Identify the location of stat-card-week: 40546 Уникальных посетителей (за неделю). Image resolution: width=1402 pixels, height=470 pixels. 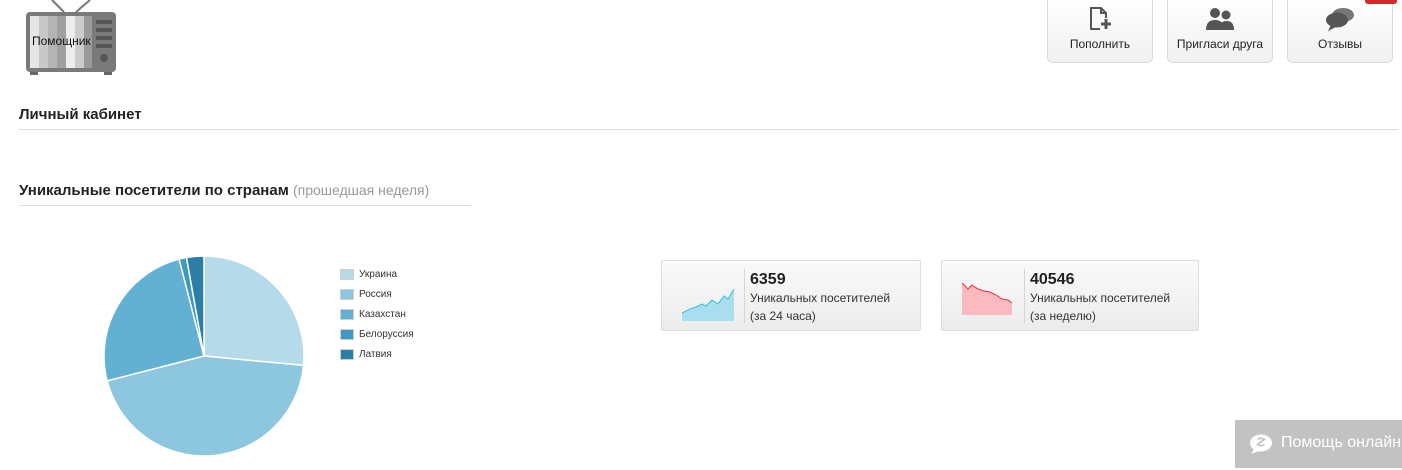
(1070, 295).